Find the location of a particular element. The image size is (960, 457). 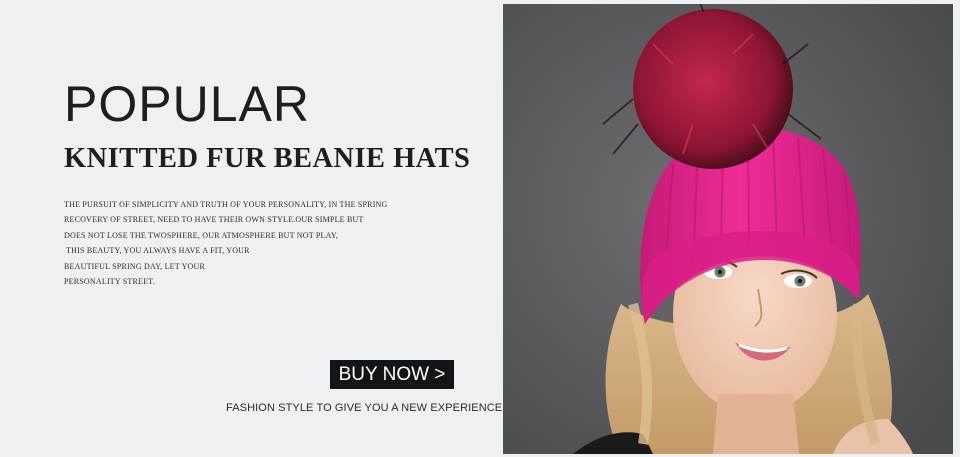

description-line: BEAUTIFUL SPRING DAY, LET YOUR is located at coordinates (135, 266).